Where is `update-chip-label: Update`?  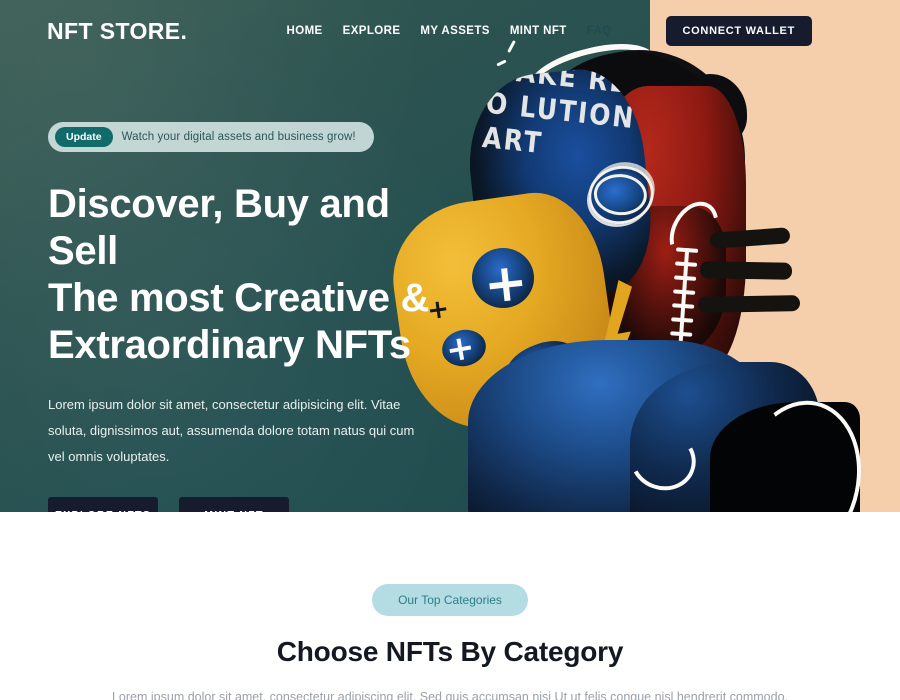
update-chip-label: Update is located at coordinates (84, 137).